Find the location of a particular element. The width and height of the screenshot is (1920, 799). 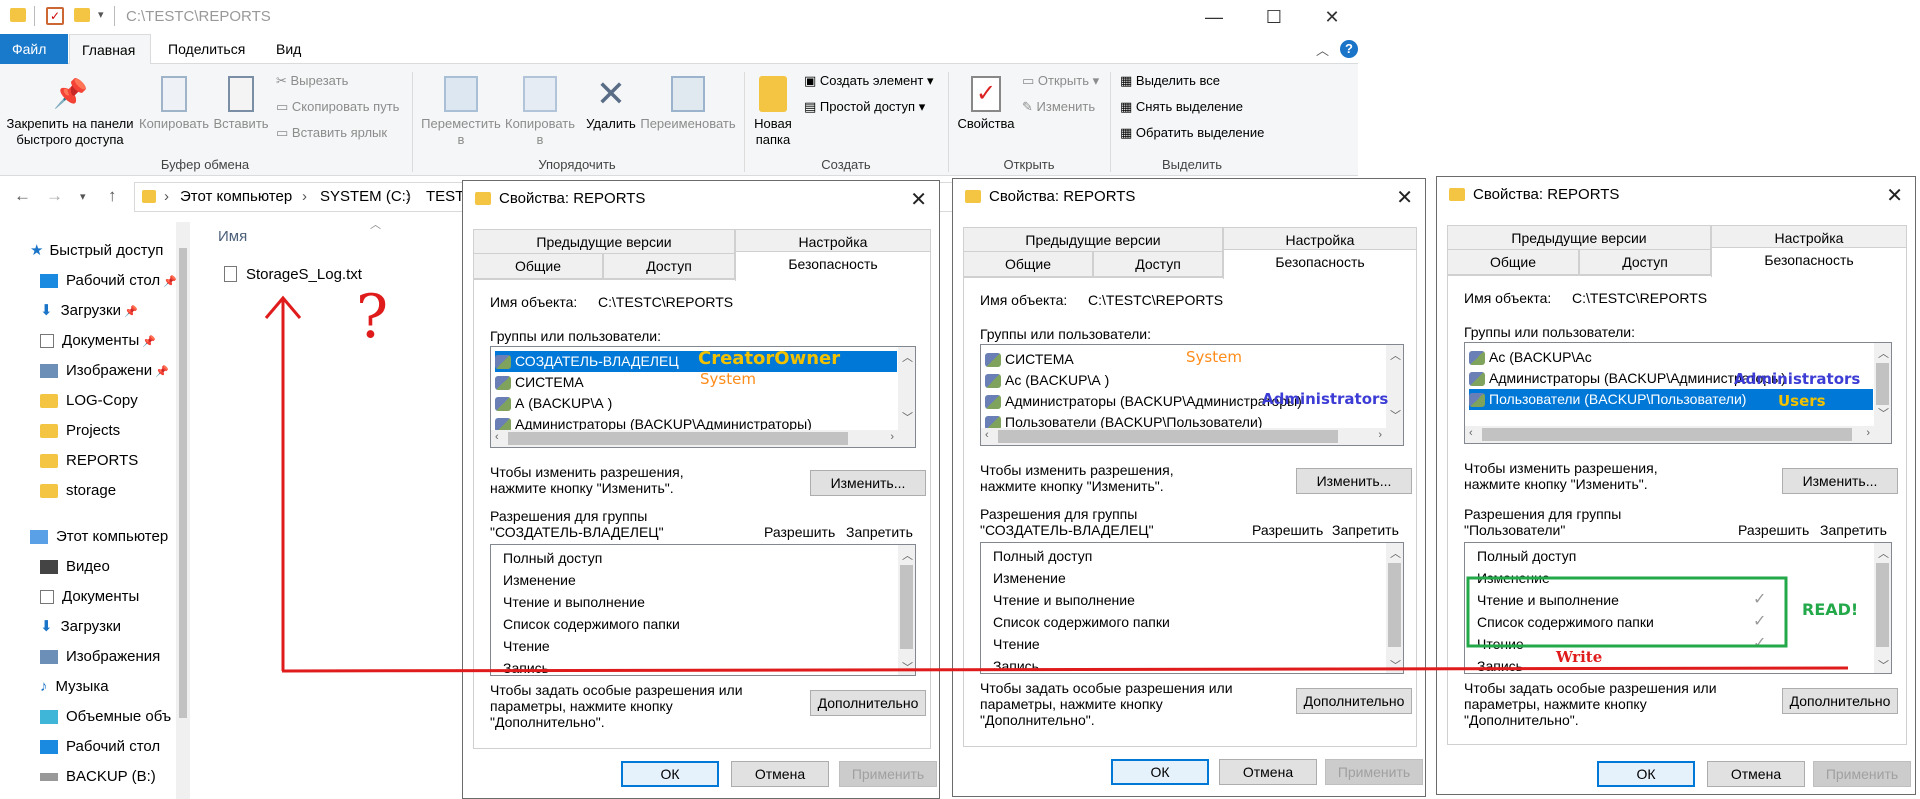

annotation-system-2: System is located at coordinates (1214, 357).